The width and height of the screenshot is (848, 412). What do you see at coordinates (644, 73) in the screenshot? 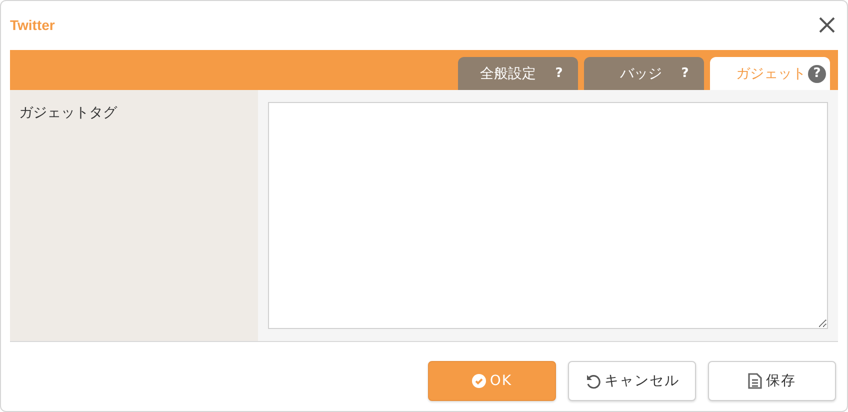
I see `tab: バッジ ?` at bounding box center [644, 73].